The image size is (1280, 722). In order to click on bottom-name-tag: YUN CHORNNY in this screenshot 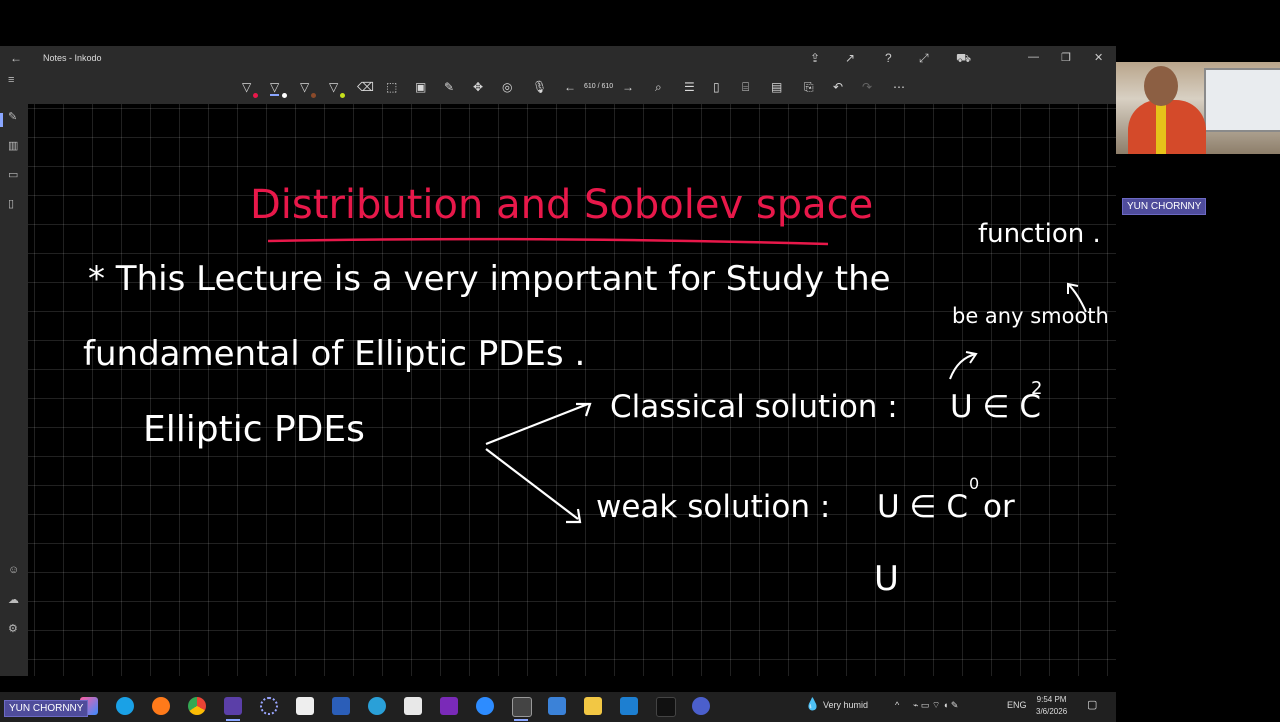, I will do `click(46, 708)`.